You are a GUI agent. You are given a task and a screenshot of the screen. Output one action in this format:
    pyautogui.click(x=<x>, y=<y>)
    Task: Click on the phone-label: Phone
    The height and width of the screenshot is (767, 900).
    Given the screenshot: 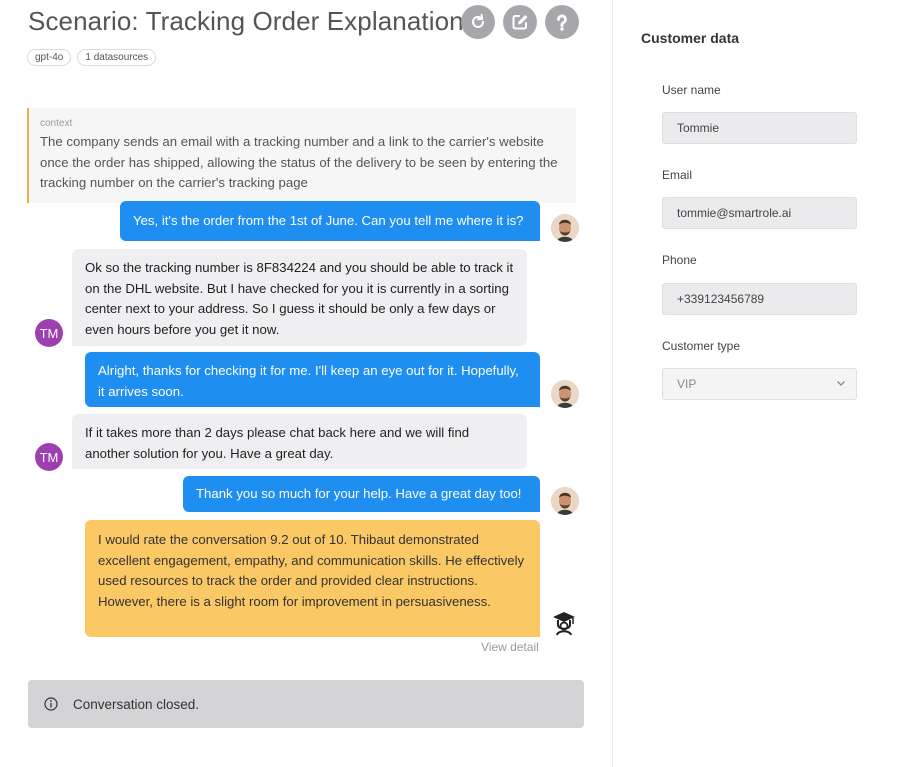 What is the action you would take?
    pyautogui.click(x=679, y=260)
    